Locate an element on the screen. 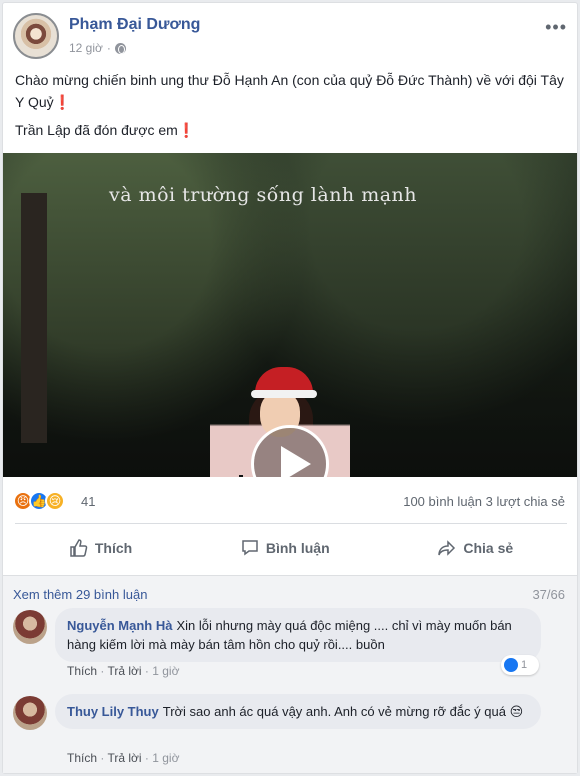 The width and height of the screenshot is (580, 776). public-globe-icon is located at coordinates (120, 48).